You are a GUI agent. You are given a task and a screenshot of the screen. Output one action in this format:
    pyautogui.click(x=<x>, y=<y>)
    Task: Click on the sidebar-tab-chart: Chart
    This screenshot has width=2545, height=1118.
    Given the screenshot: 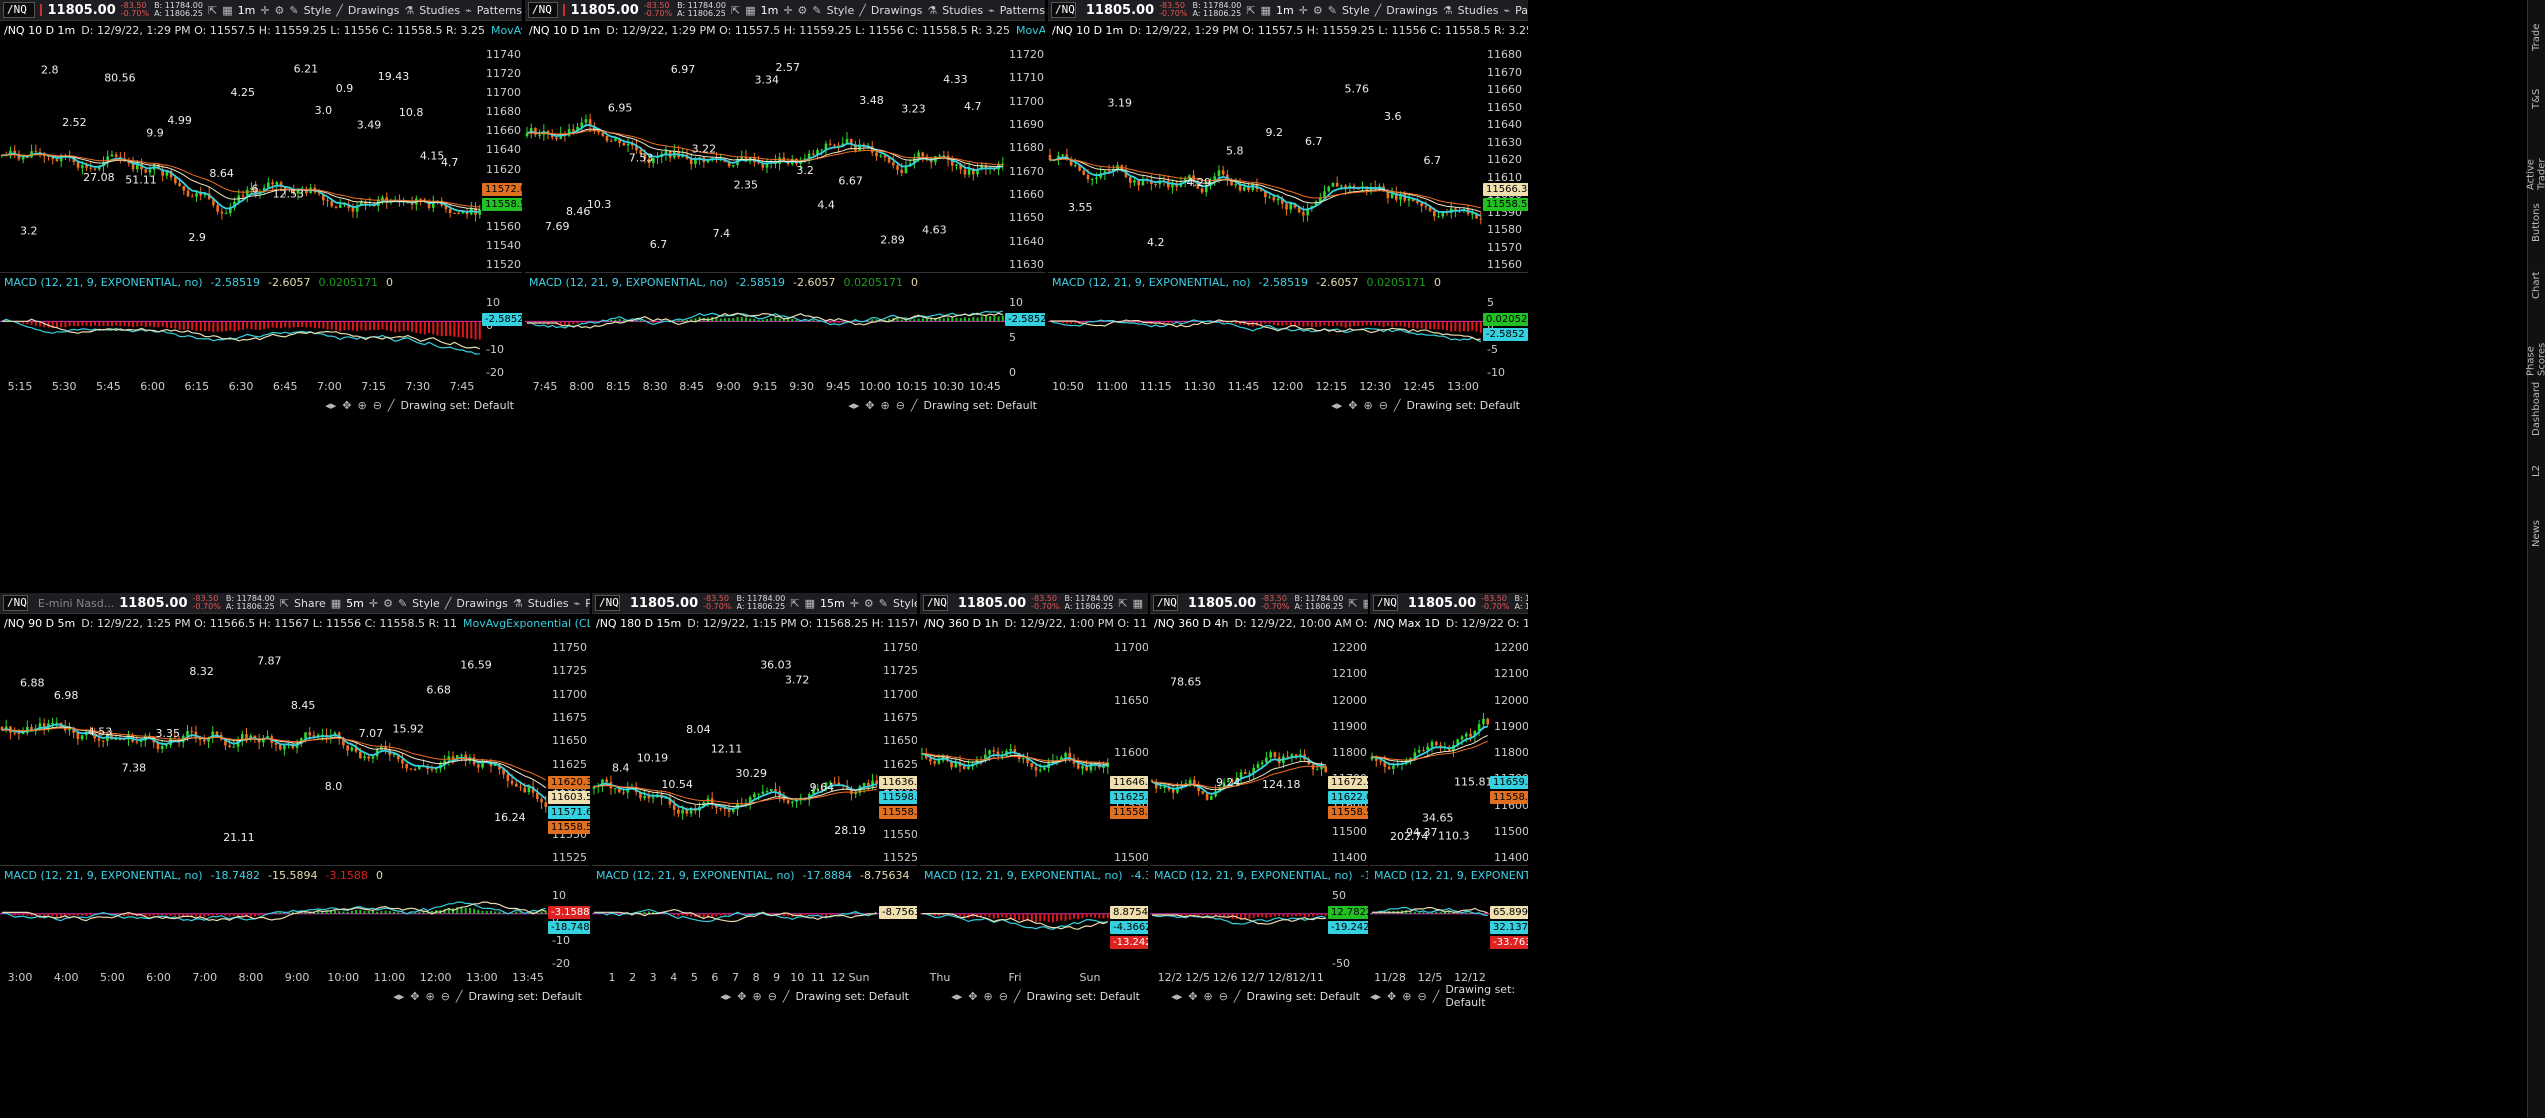 What is the action you would take?
    pyautogui.click(x=2536, y=285)
    